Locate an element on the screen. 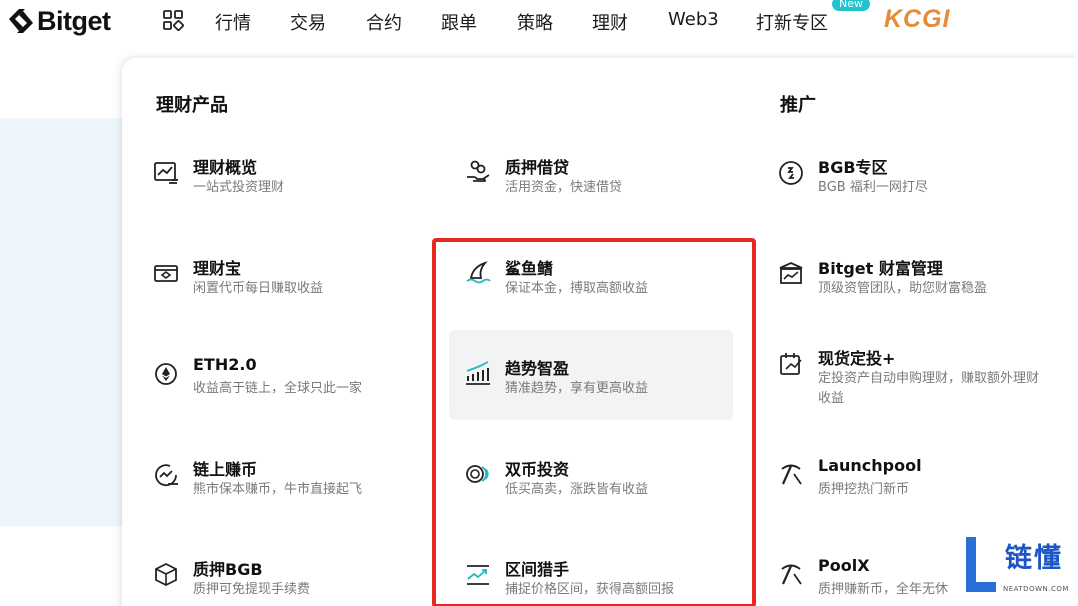 The image size is (1078, 606). watermark-url: NEATDOWN.COM is located at coordinates (1036, 589).